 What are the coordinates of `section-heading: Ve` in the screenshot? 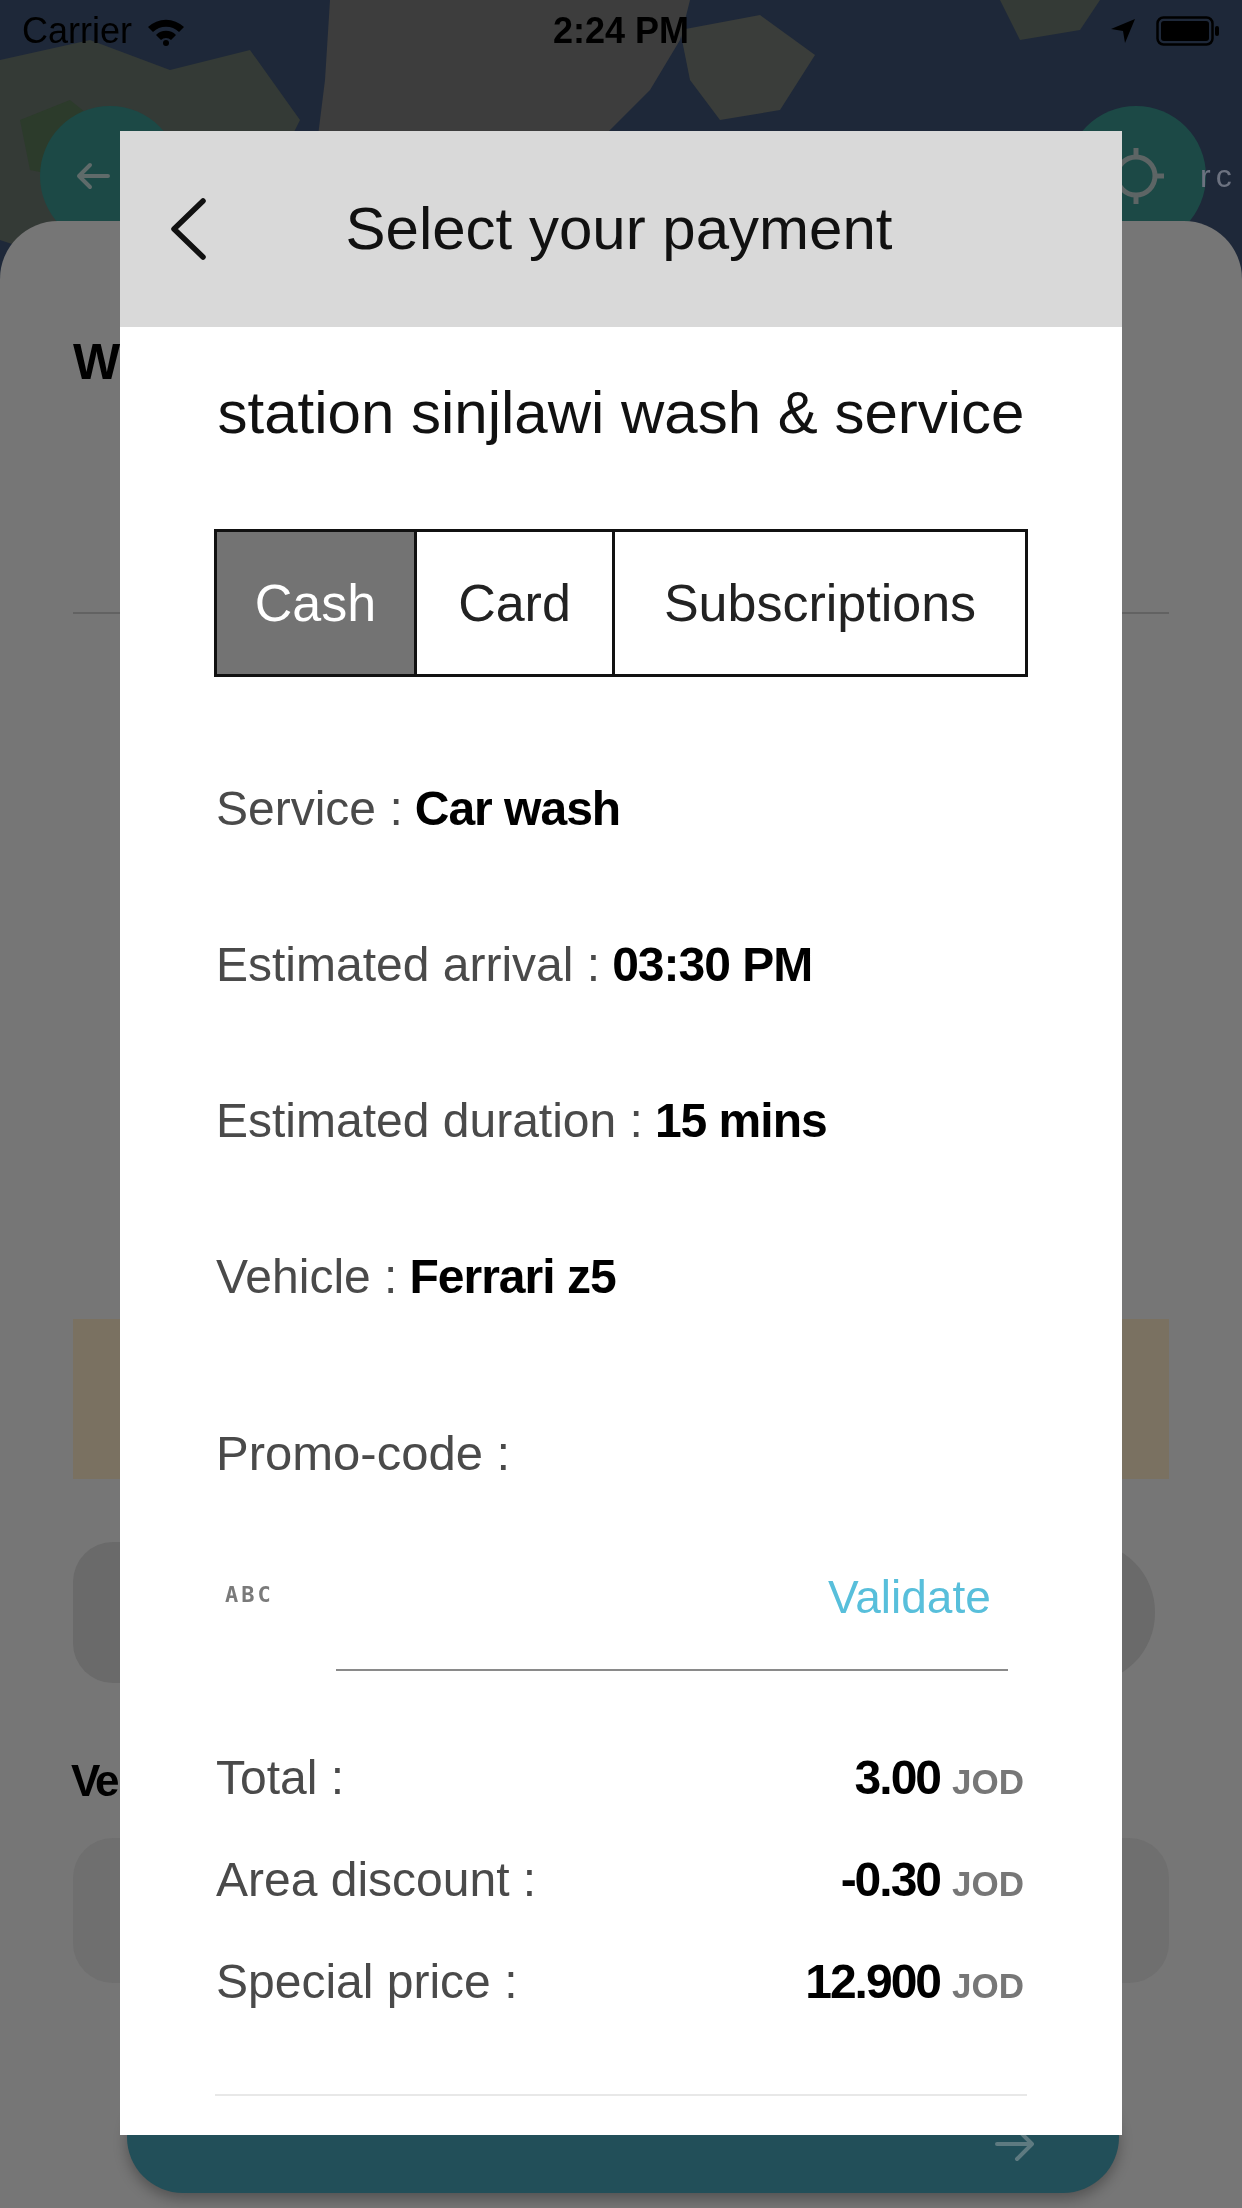 It's located at (94, 1781).